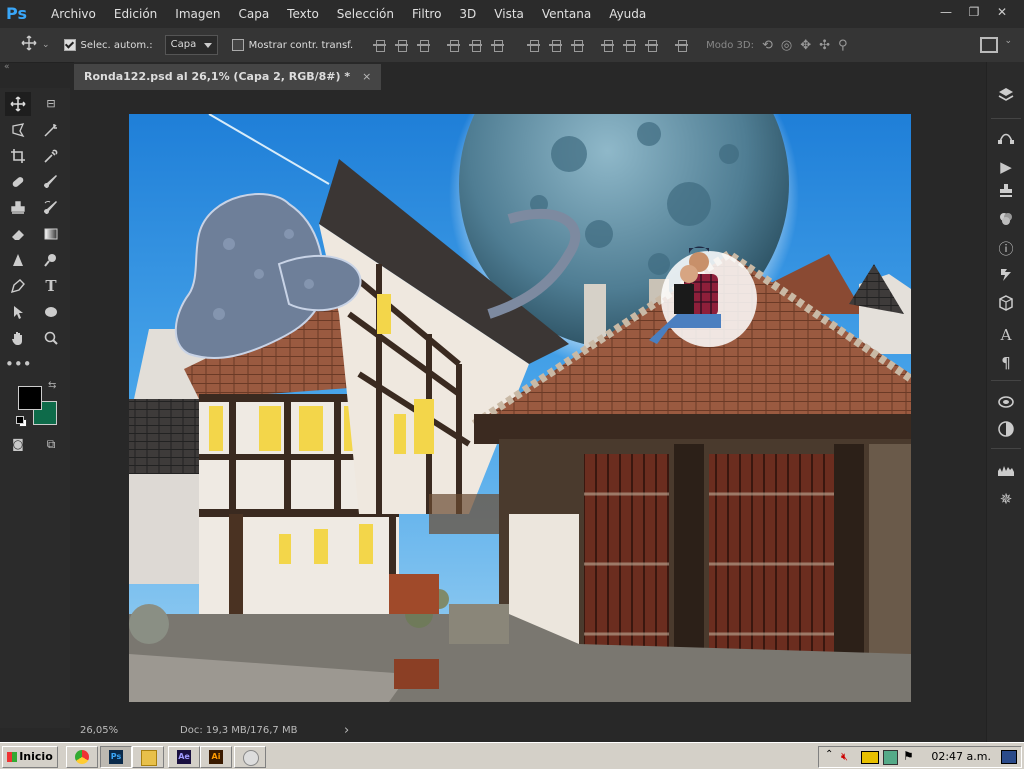 The width and height of the screenshot is (1024, 769). Describe the element at coordinates (21, 421) in the screenshot. I see `default-colors-icon` at that location.